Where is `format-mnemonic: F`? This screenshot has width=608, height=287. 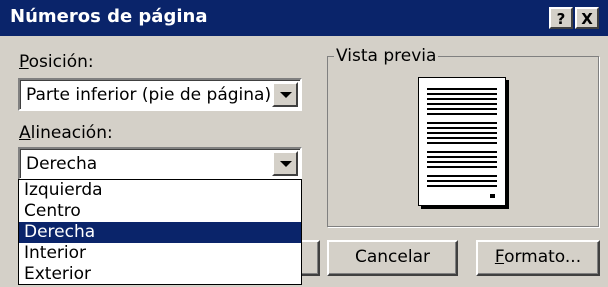 format-mnemonic: F is located at coordinates (499, 257).